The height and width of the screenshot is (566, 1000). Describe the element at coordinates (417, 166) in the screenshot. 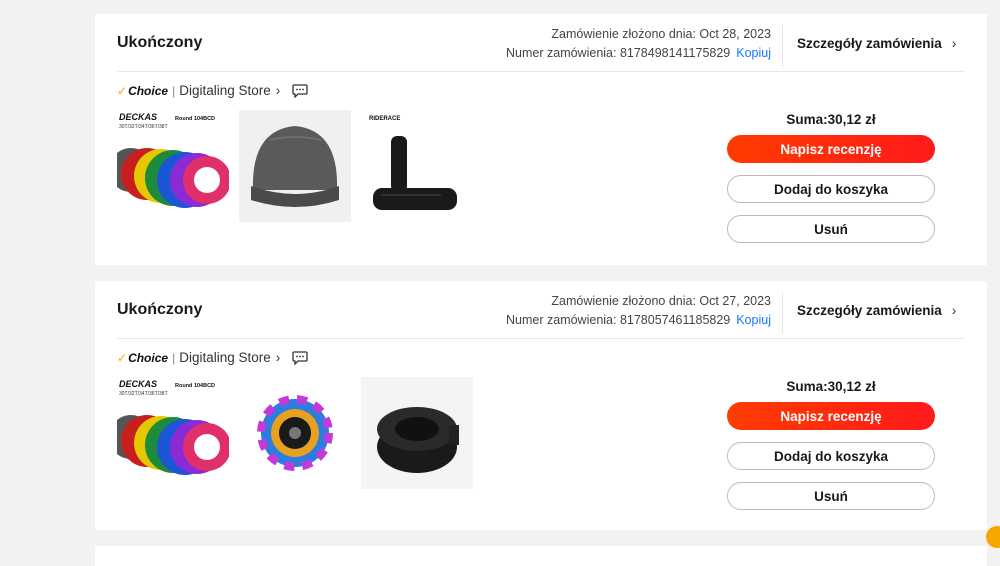

I see `product-image-grips: RIDERACE` at that location.